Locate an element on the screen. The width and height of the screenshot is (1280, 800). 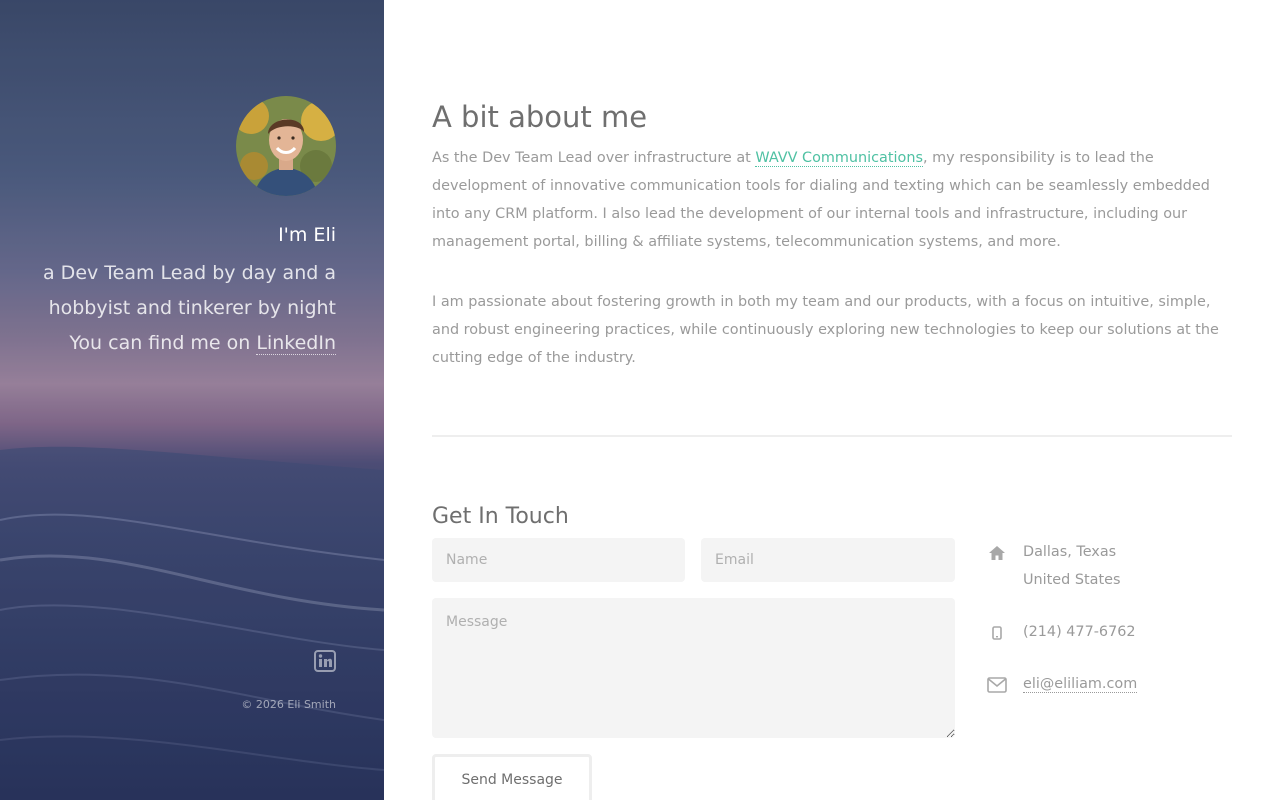
sidebar-find-me: You can find me on LinkedIn is located at coordinates (202, 343).